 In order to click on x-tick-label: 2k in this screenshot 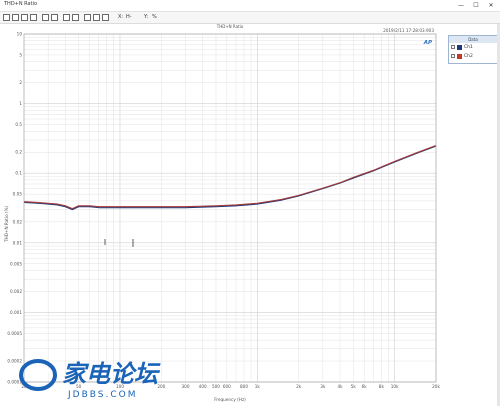, I will do `click(299, 386)`.